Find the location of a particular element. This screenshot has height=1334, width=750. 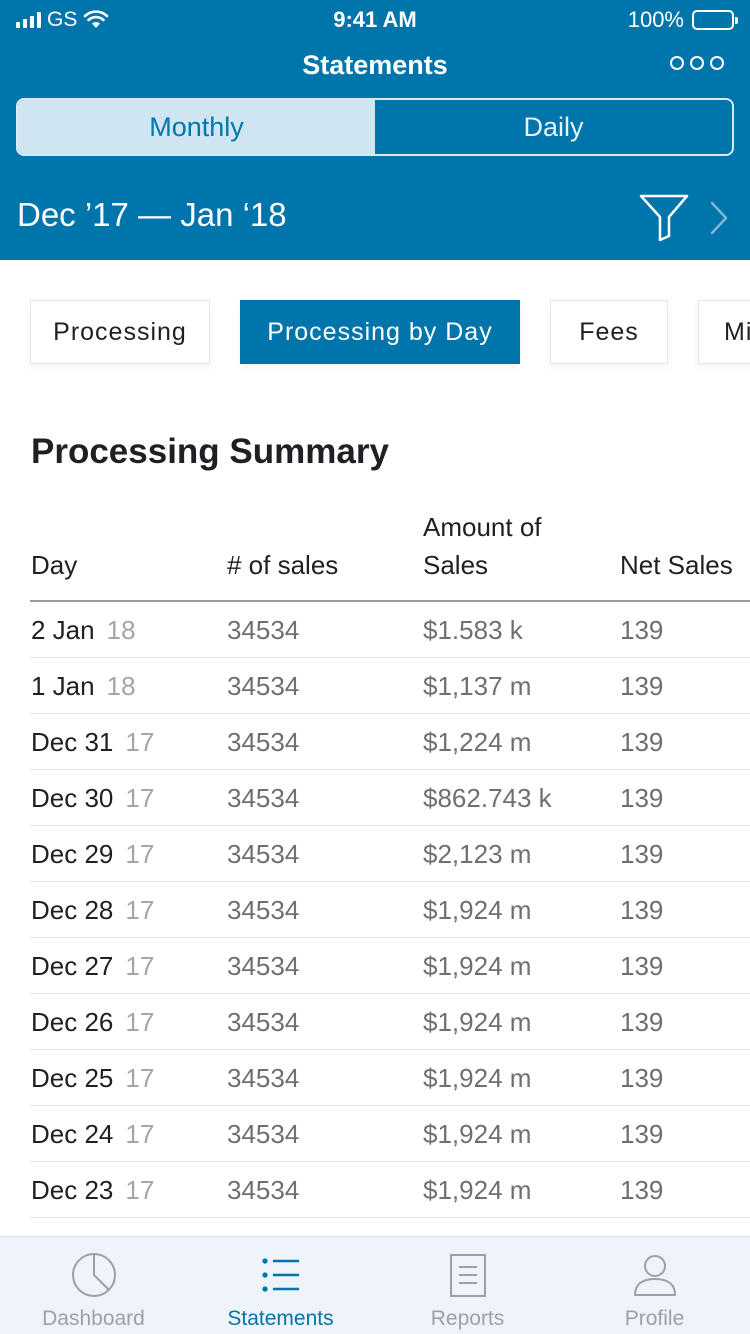

segment-monthly: Monthly is located at coordinates (196, 127).